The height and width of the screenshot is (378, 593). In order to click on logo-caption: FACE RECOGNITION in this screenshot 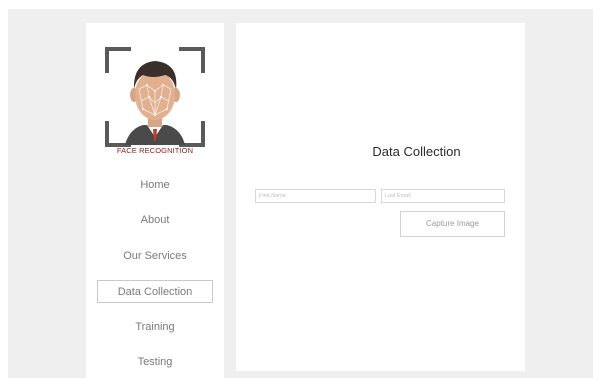, I will do `click(155, 150)`.